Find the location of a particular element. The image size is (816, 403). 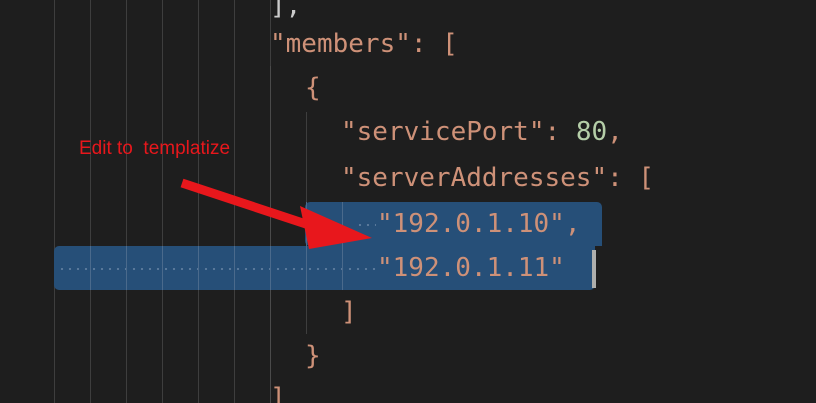

code-line: { is located at coordinates (313, 88).